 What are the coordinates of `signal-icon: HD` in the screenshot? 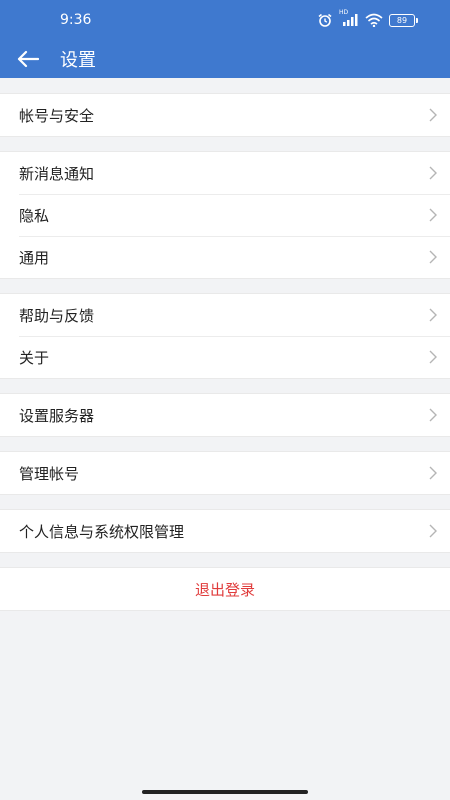 It's located at (349, 18).